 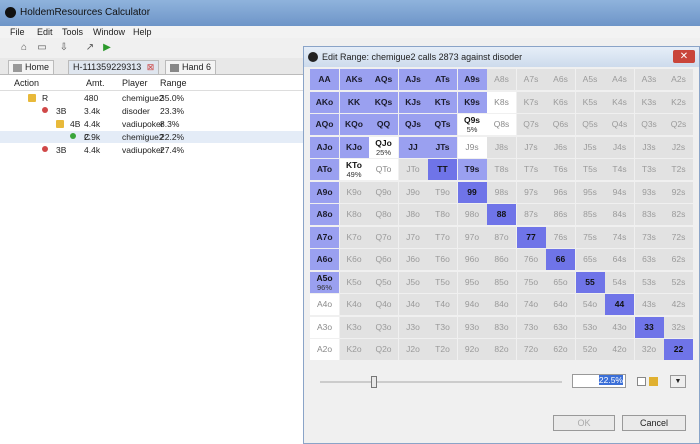 I want to click on hand-cell: Q5o, so click(x=383, y=282).